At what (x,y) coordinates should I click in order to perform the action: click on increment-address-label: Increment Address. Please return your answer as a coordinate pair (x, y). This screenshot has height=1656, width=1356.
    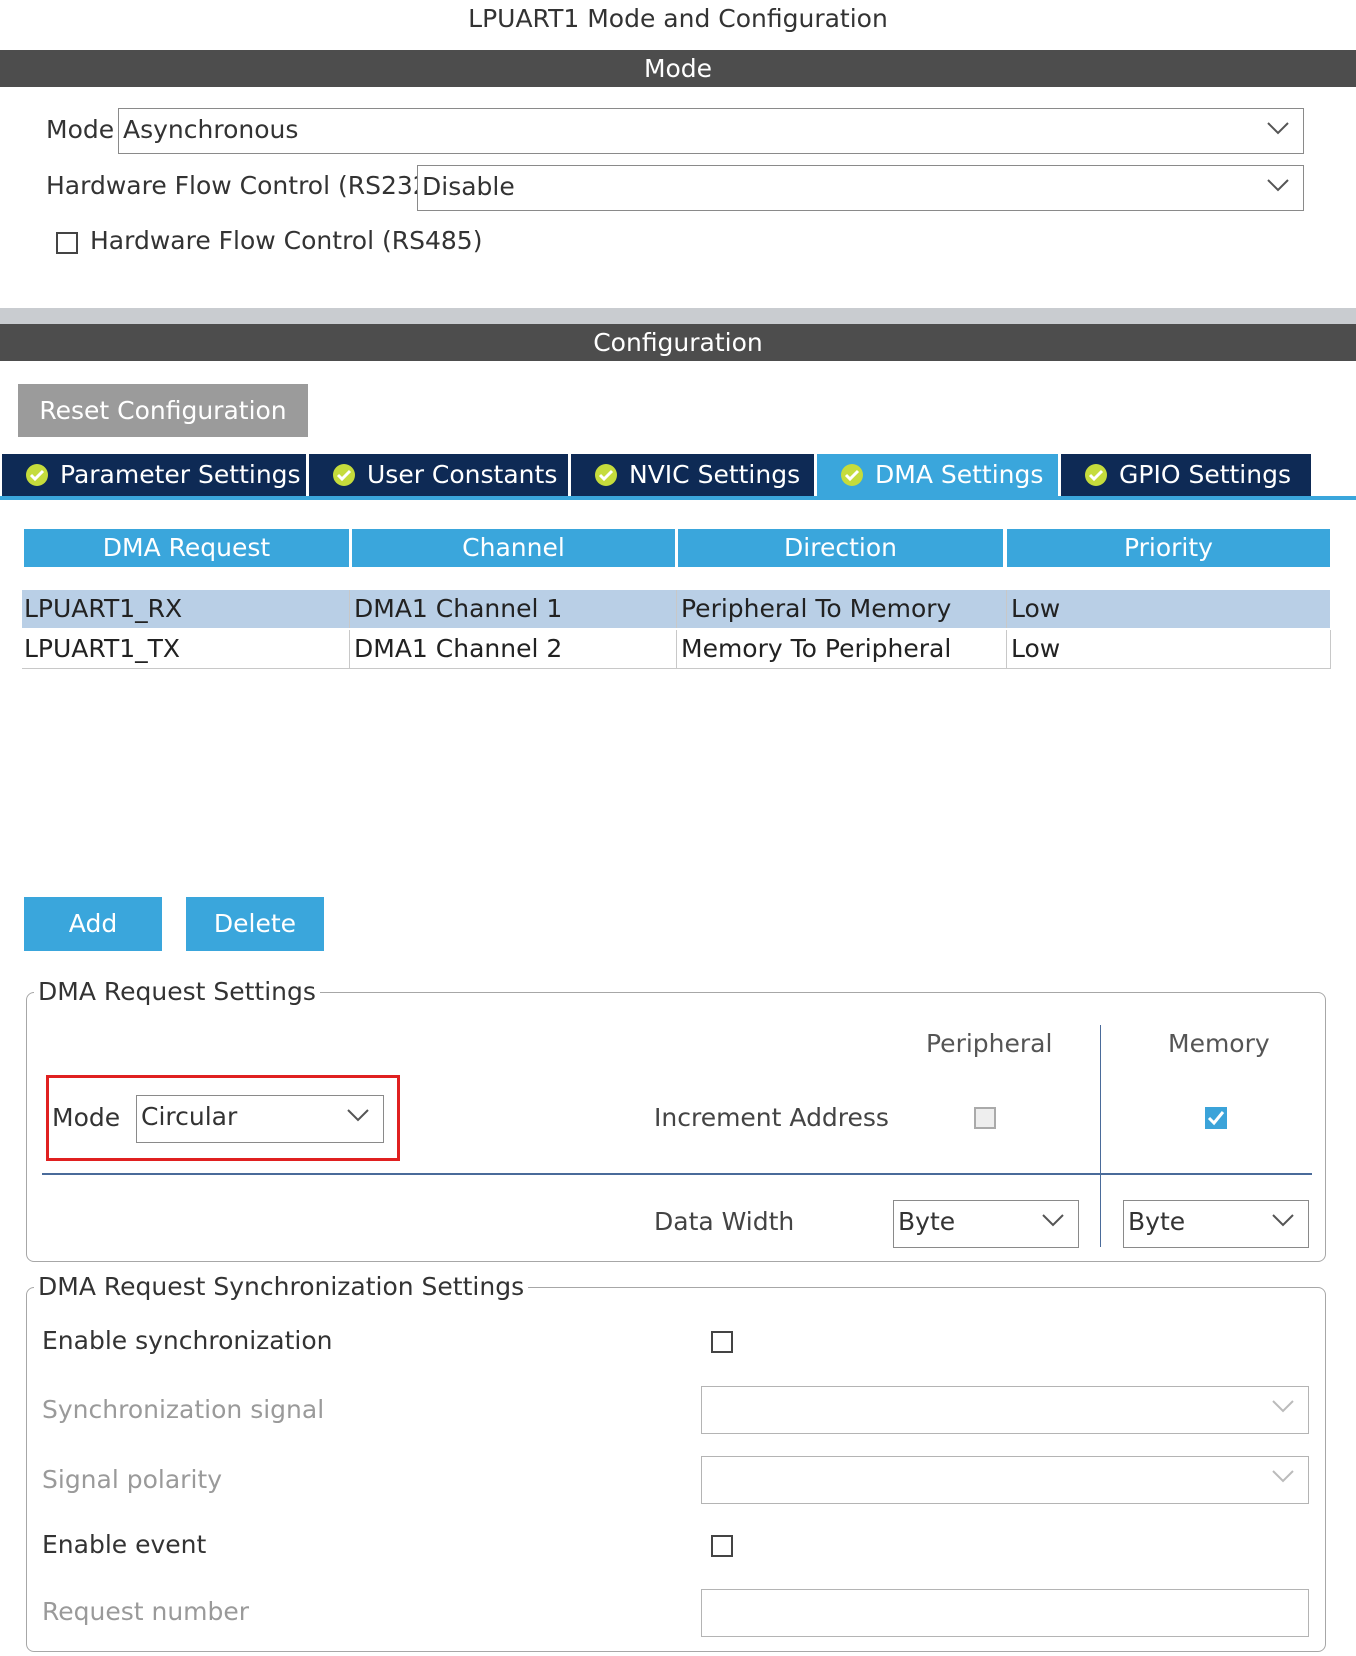
    Looking at the image, I should click on (771, 1117).